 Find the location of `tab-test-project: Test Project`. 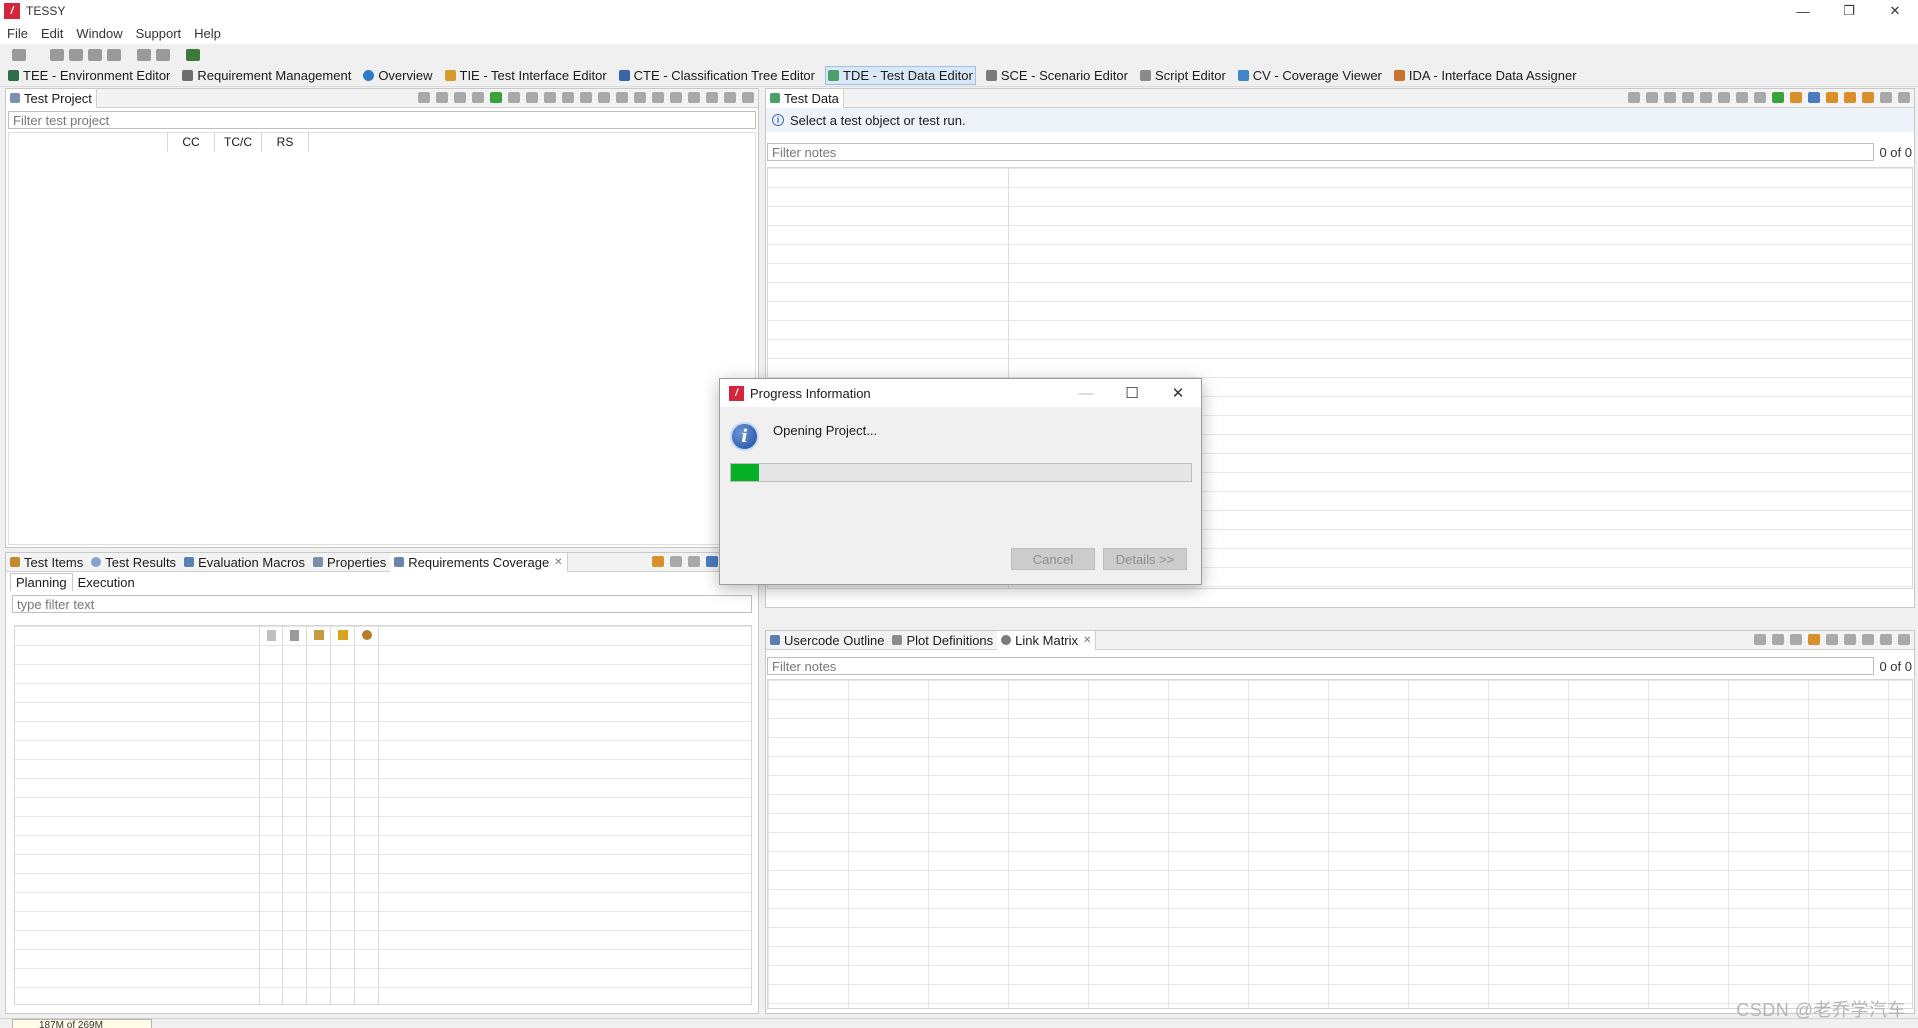

tab-test-project: Test Project is located at coordinates (51, 98).